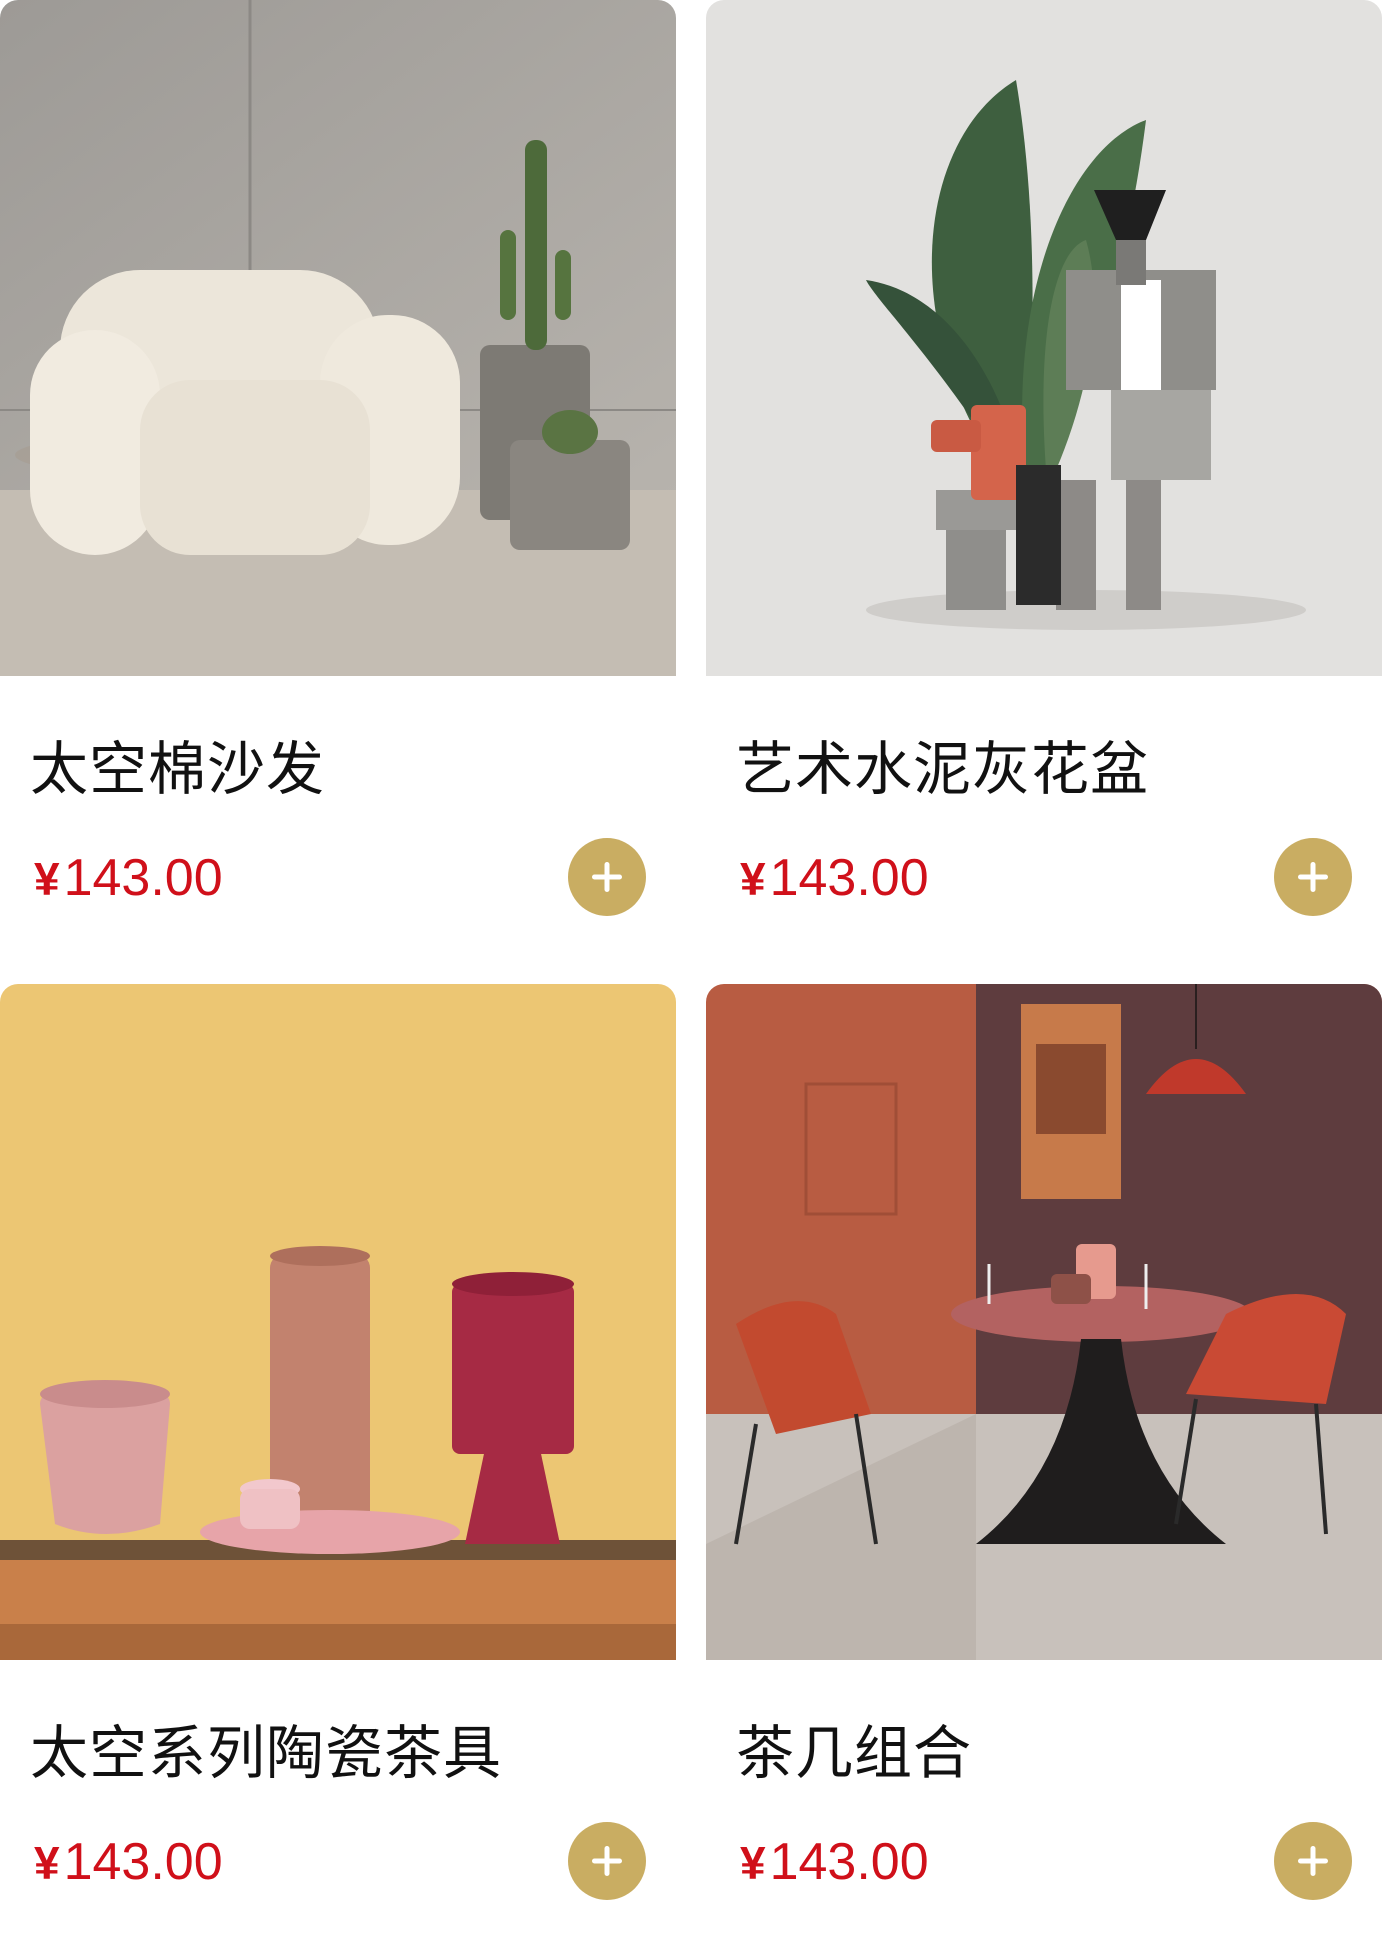 This screenshot has width=1382, height=1944. What do you see at coordinates (854, 1748) in the screenshot?
I see `product-title: 茶几组合` at bounding box center [854, 1748].